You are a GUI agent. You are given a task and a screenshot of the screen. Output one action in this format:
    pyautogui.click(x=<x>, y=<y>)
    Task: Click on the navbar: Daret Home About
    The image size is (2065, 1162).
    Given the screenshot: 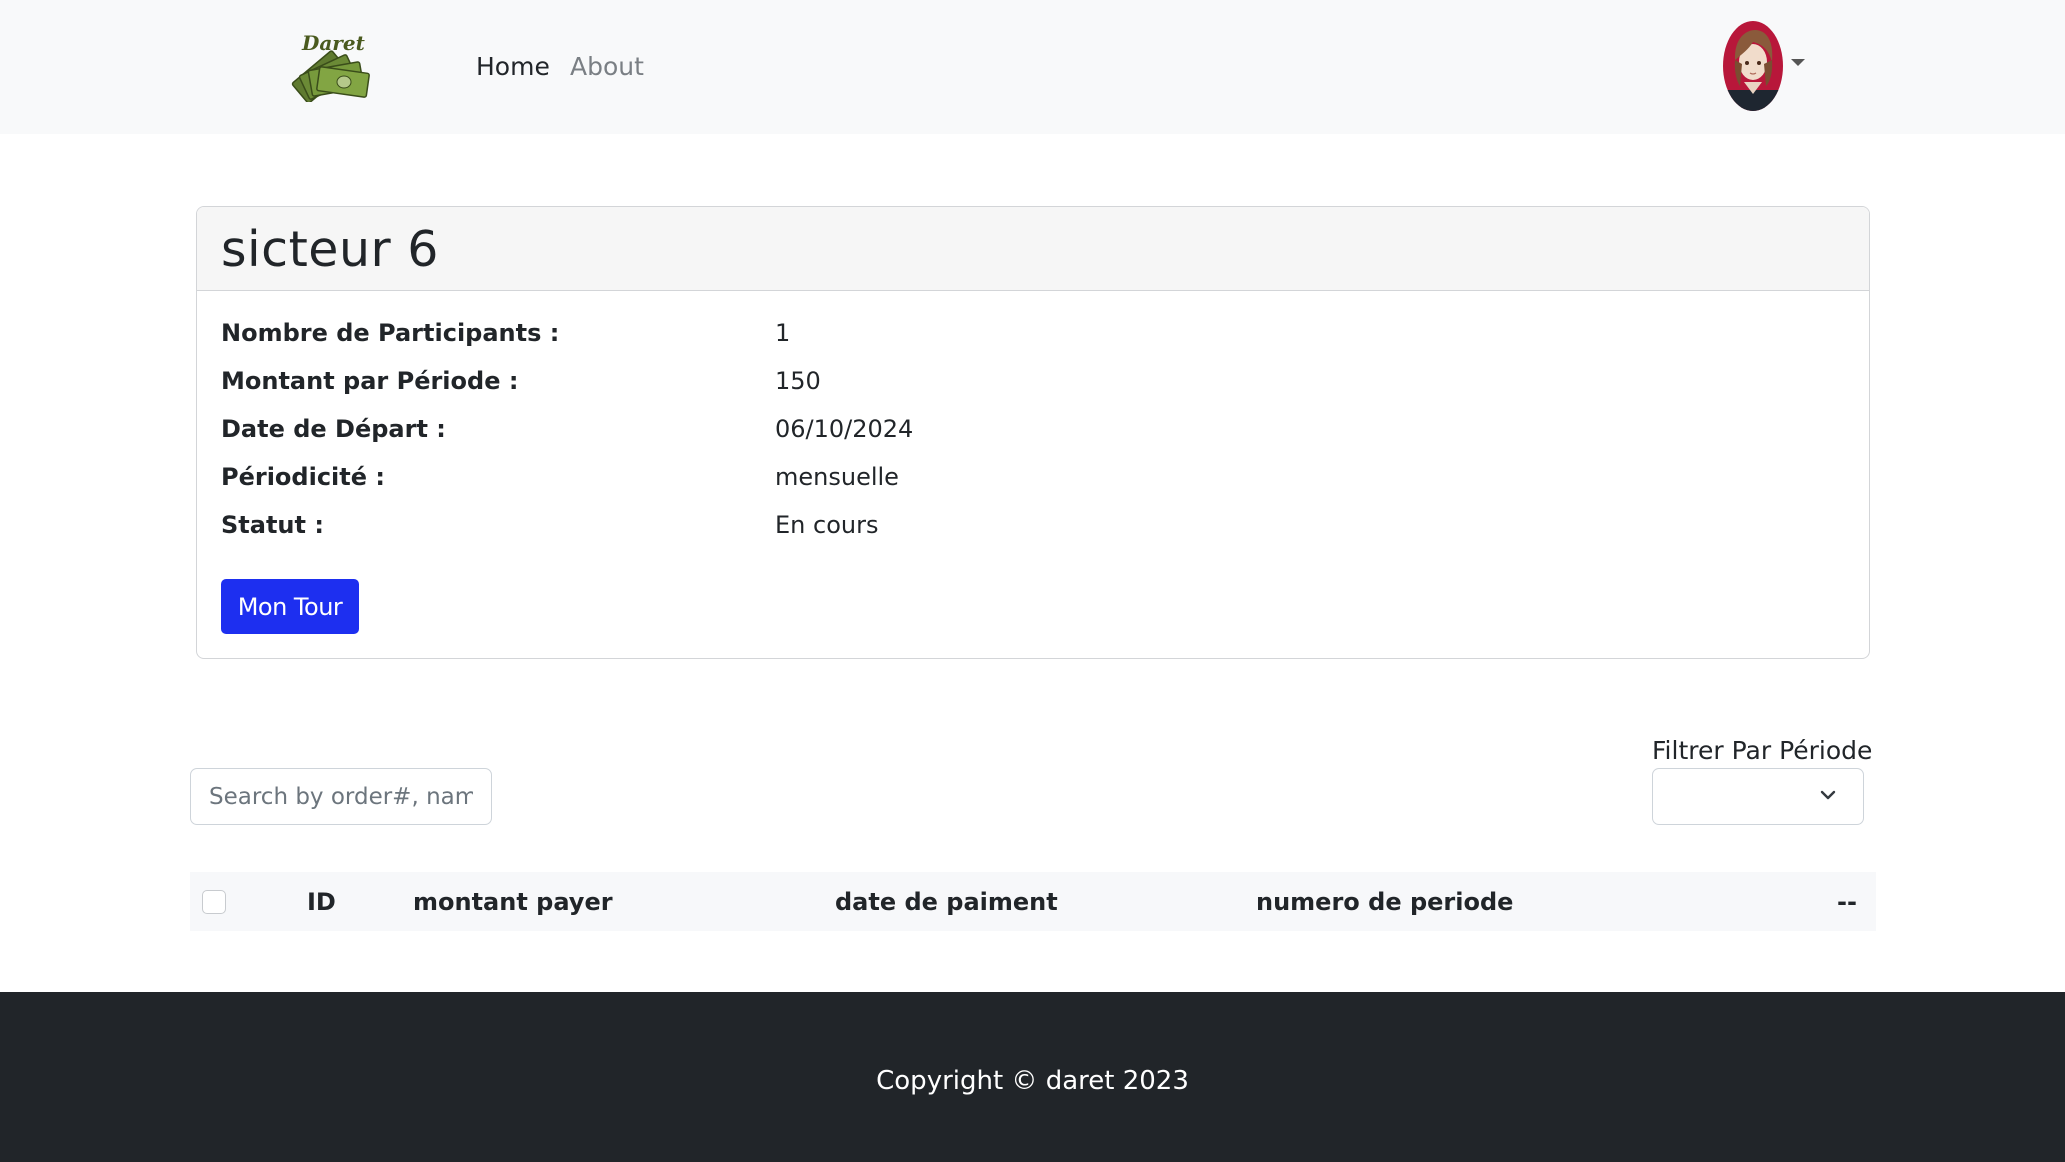 What is the action you would take?
    pyautogui.click(x=1032, y=67)
    